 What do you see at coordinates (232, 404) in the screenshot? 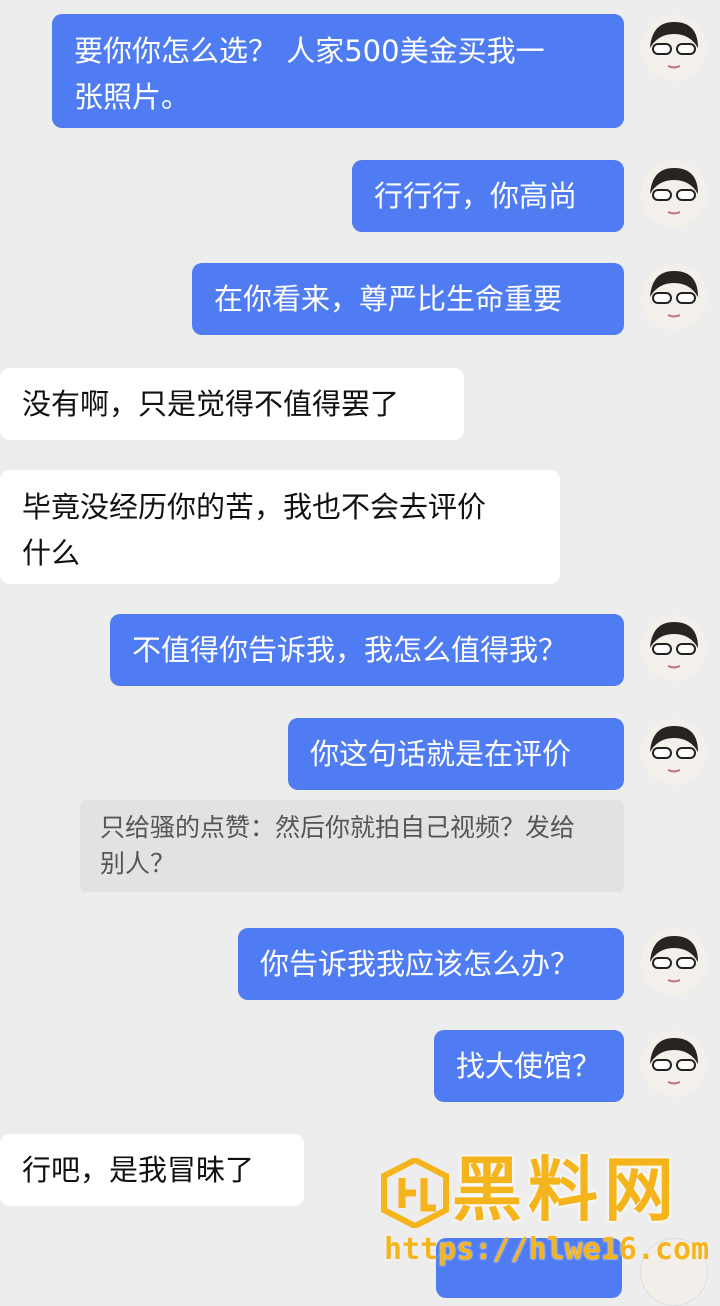
I see `message-bubble-received: 没有啊，只是觉得不值得罢了` at bounding box center [232, 404].